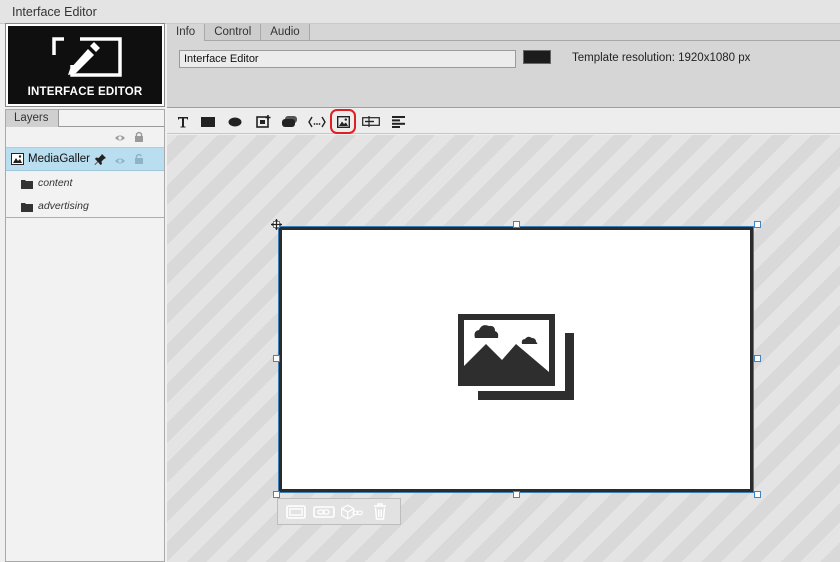 This screenshot has width=840, height=562. Describe the element at coordinates (503, 121) in the screenshot. I see `insert-toolbar` at that location.